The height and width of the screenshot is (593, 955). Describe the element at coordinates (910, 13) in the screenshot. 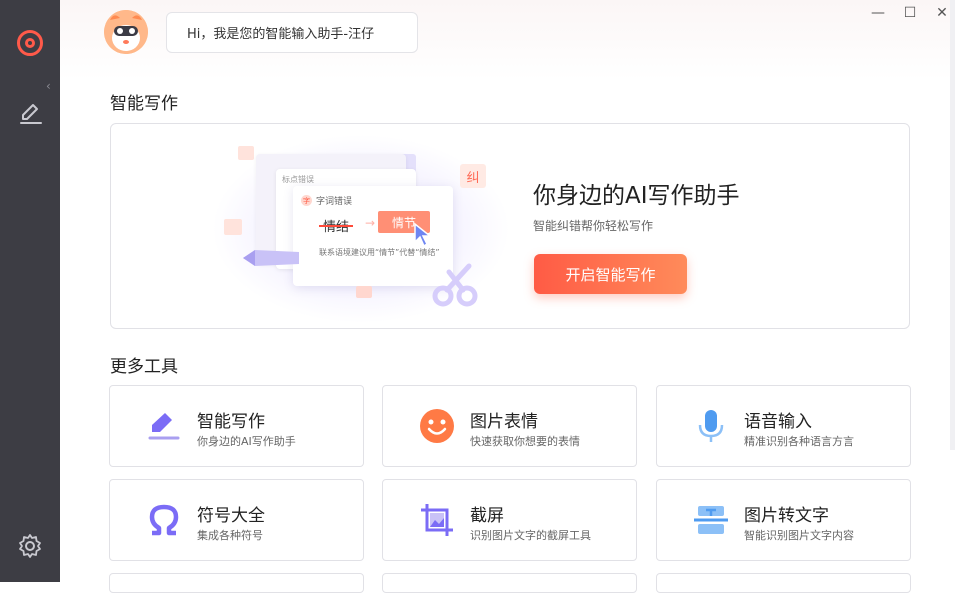

I see `maximize-button: ☐` at that location.